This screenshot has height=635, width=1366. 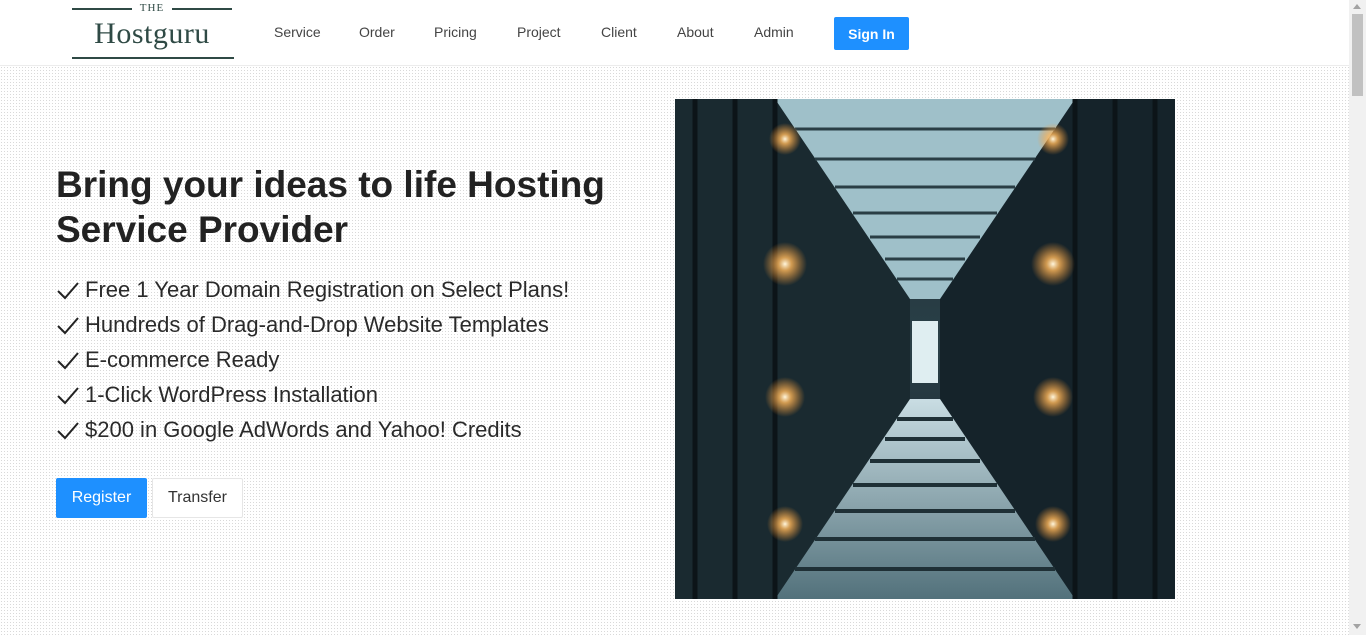 I want to click on feature-item: 1-Click WordPress Installation, so click(x=312, y=394).